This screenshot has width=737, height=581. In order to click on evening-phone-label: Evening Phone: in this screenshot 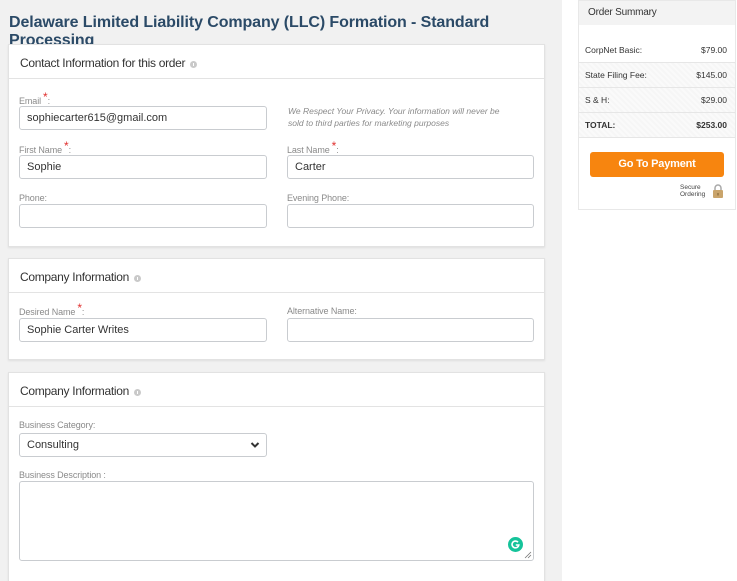, I will do `click(318, 198)`.